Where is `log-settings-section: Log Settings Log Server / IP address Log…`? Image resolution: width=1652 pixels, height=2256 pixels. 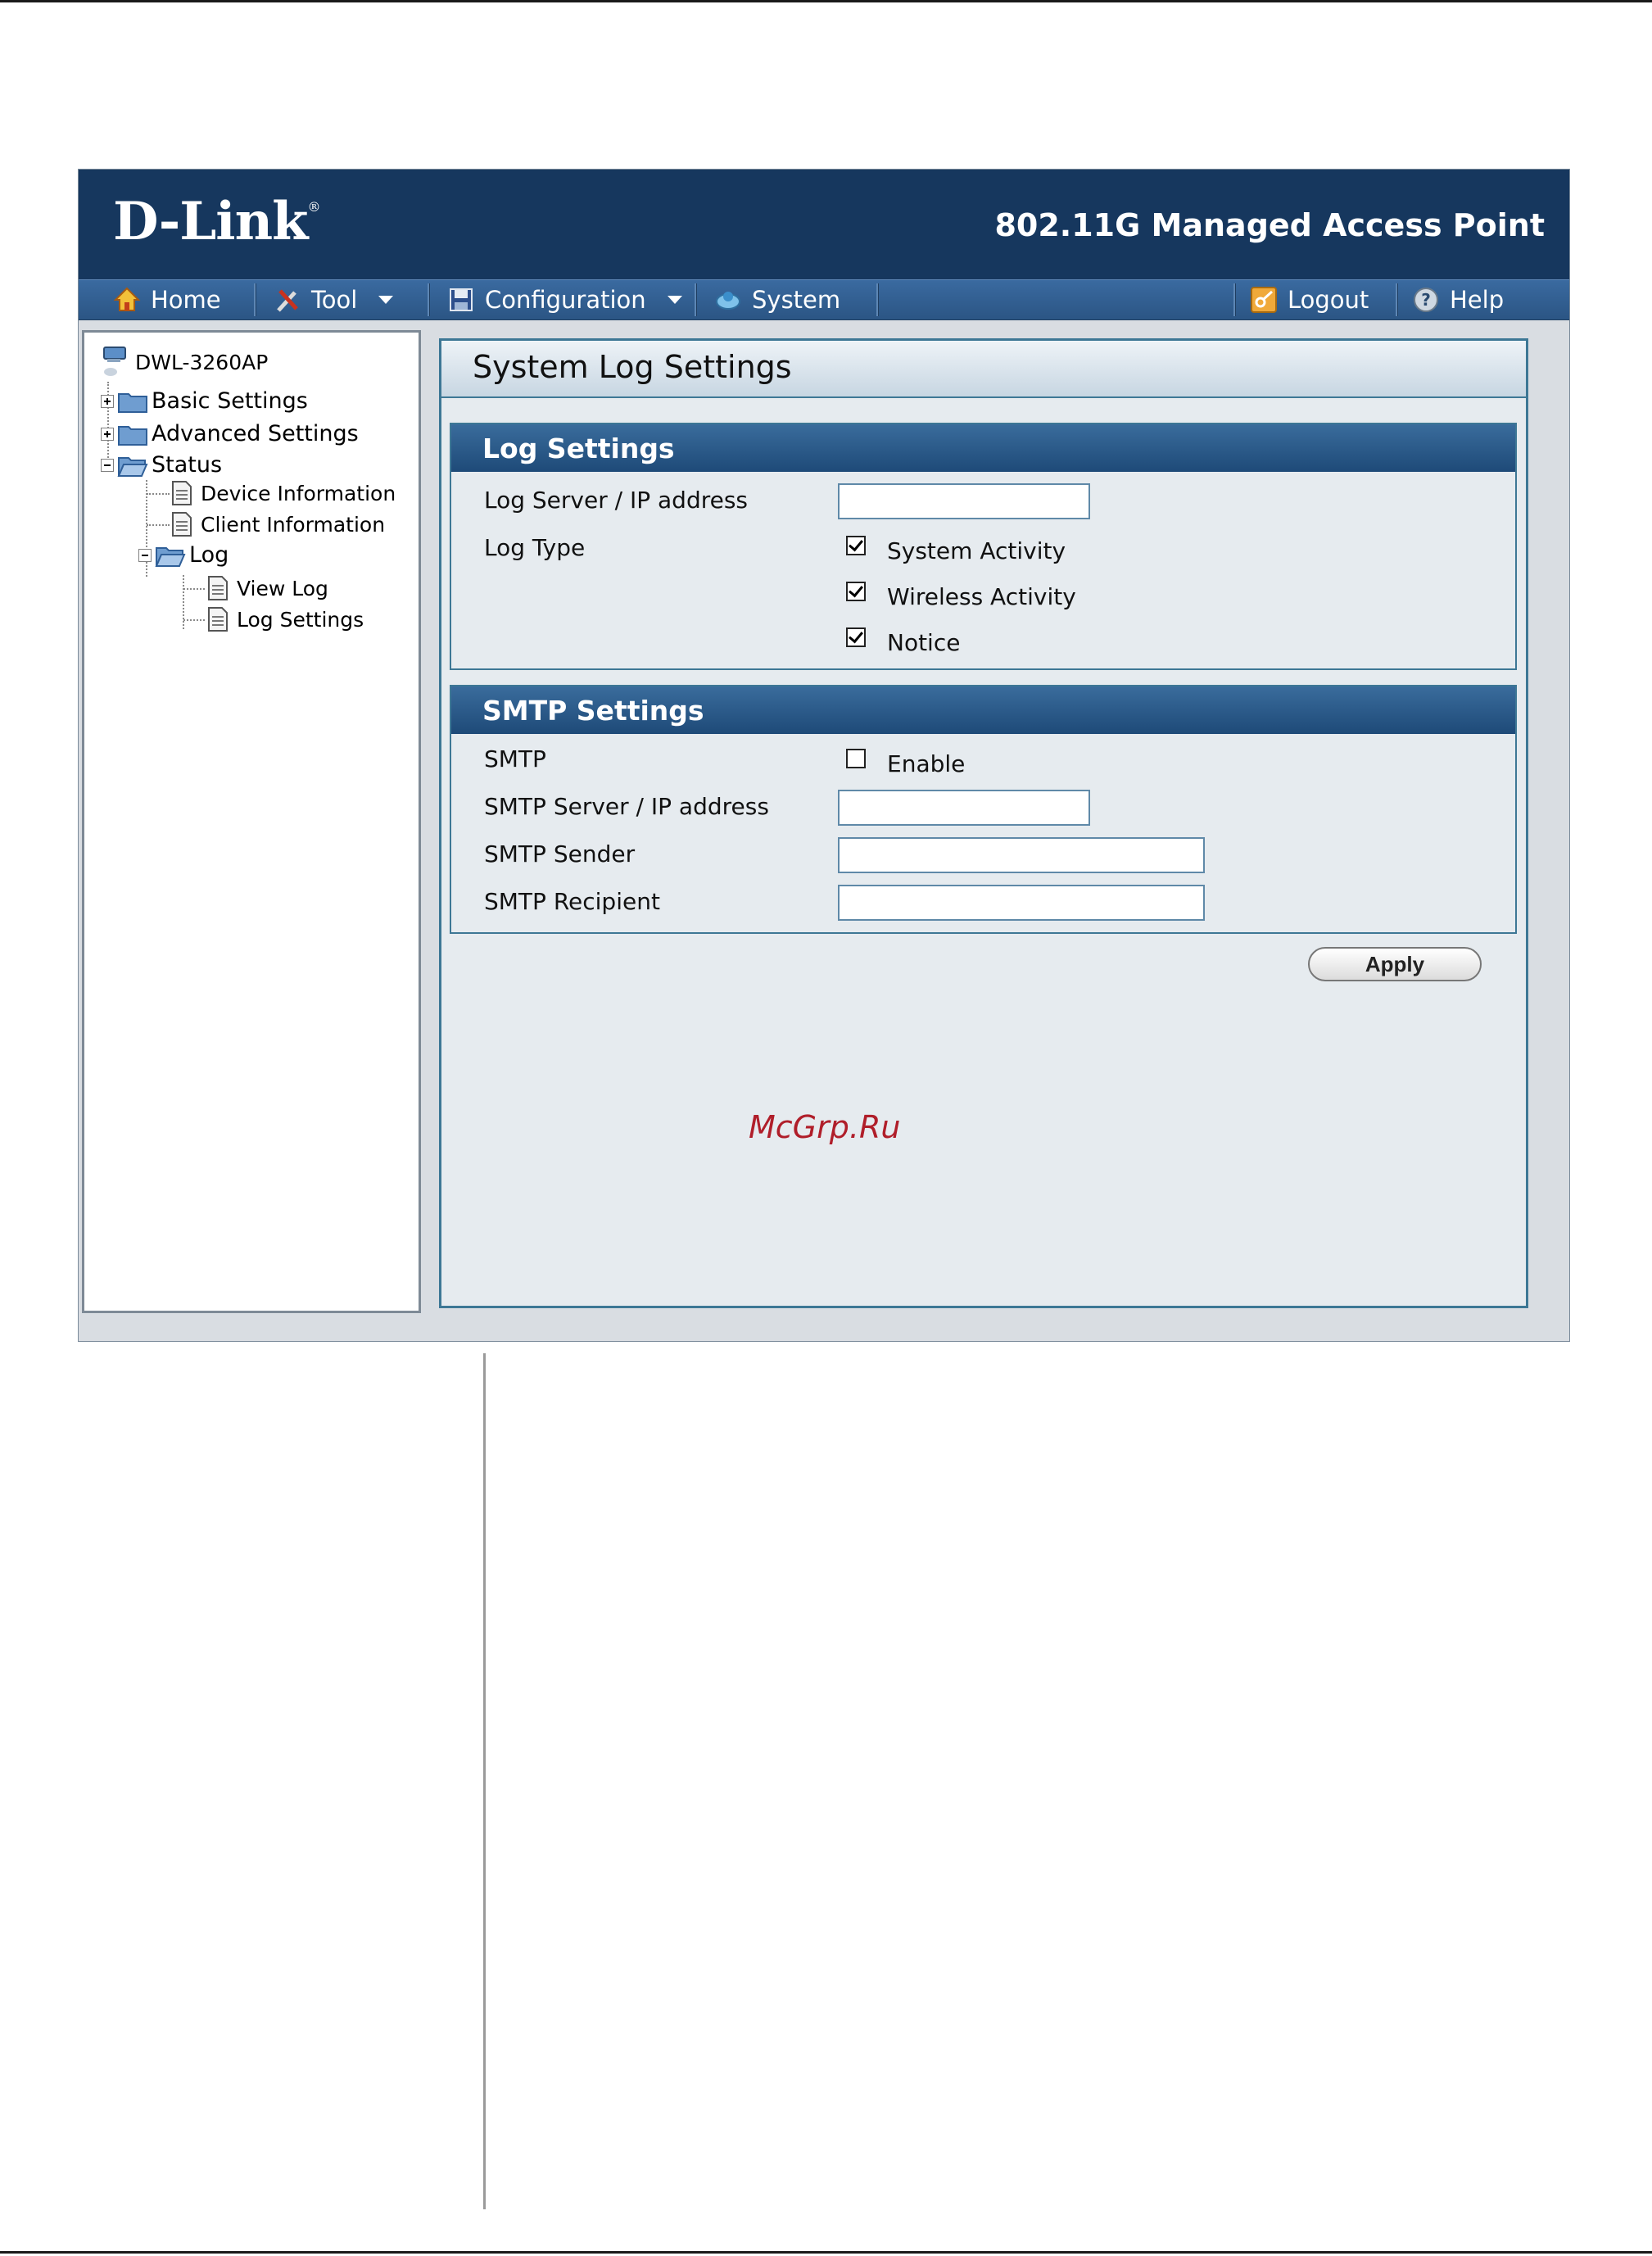 log-settings-section: Log Settings Log Server / IP address Log… is located at coordinates (983, 546).